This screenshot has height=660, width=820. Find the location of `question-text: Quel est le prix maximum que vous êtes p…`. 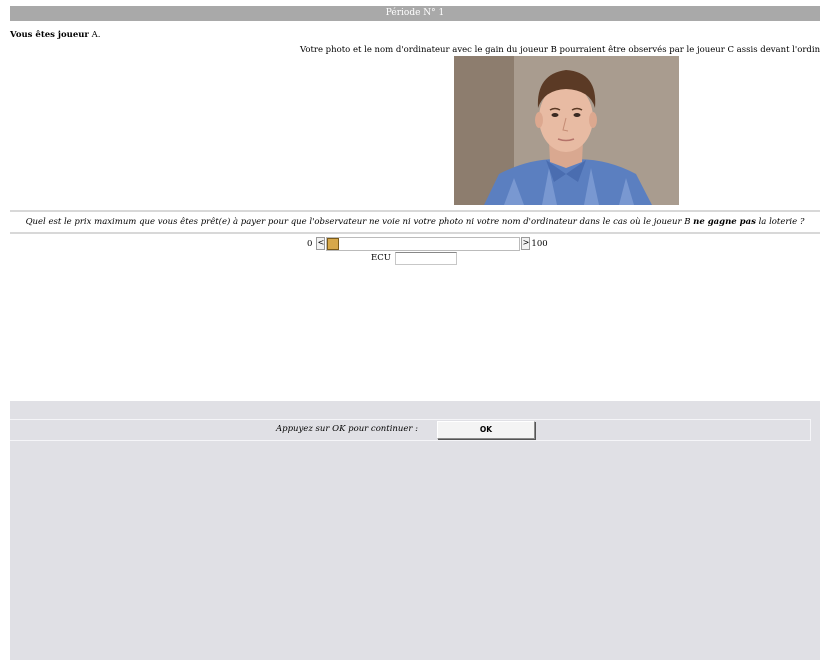

question-text: Quel est le prix maximum que vous êtes p… is located at coordinates (359, 222).